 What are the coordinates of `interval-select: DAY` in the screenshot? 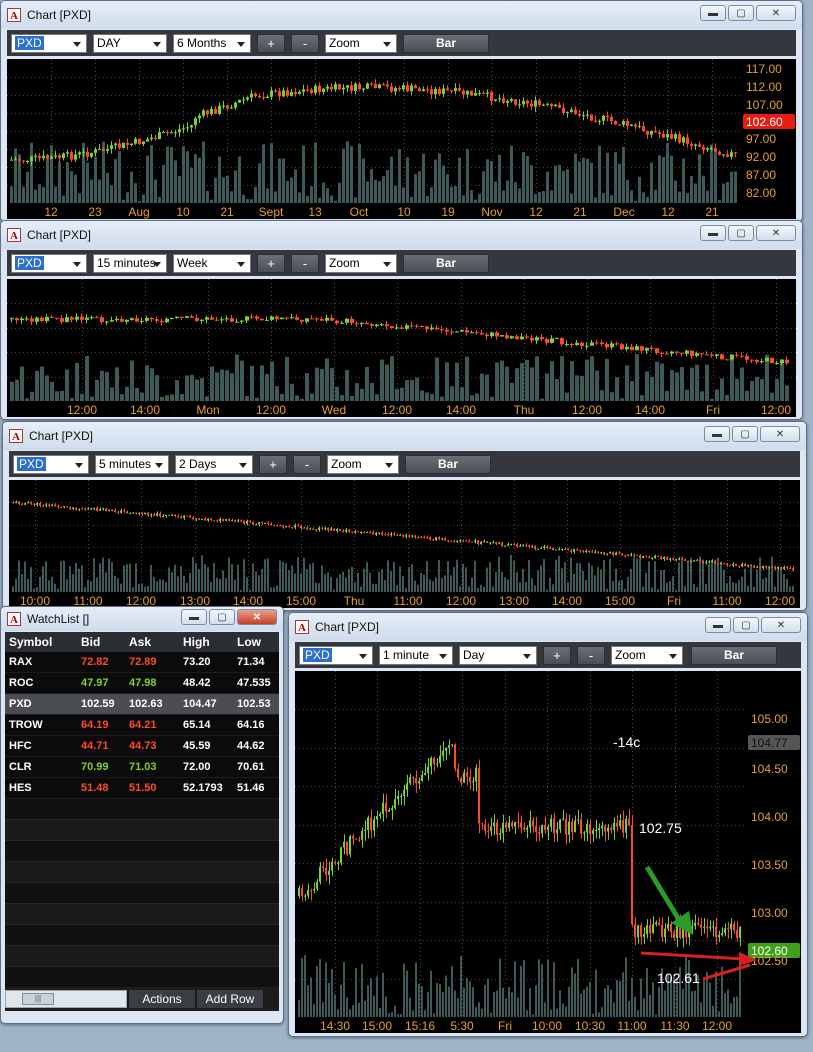 It's located at (130, 43).